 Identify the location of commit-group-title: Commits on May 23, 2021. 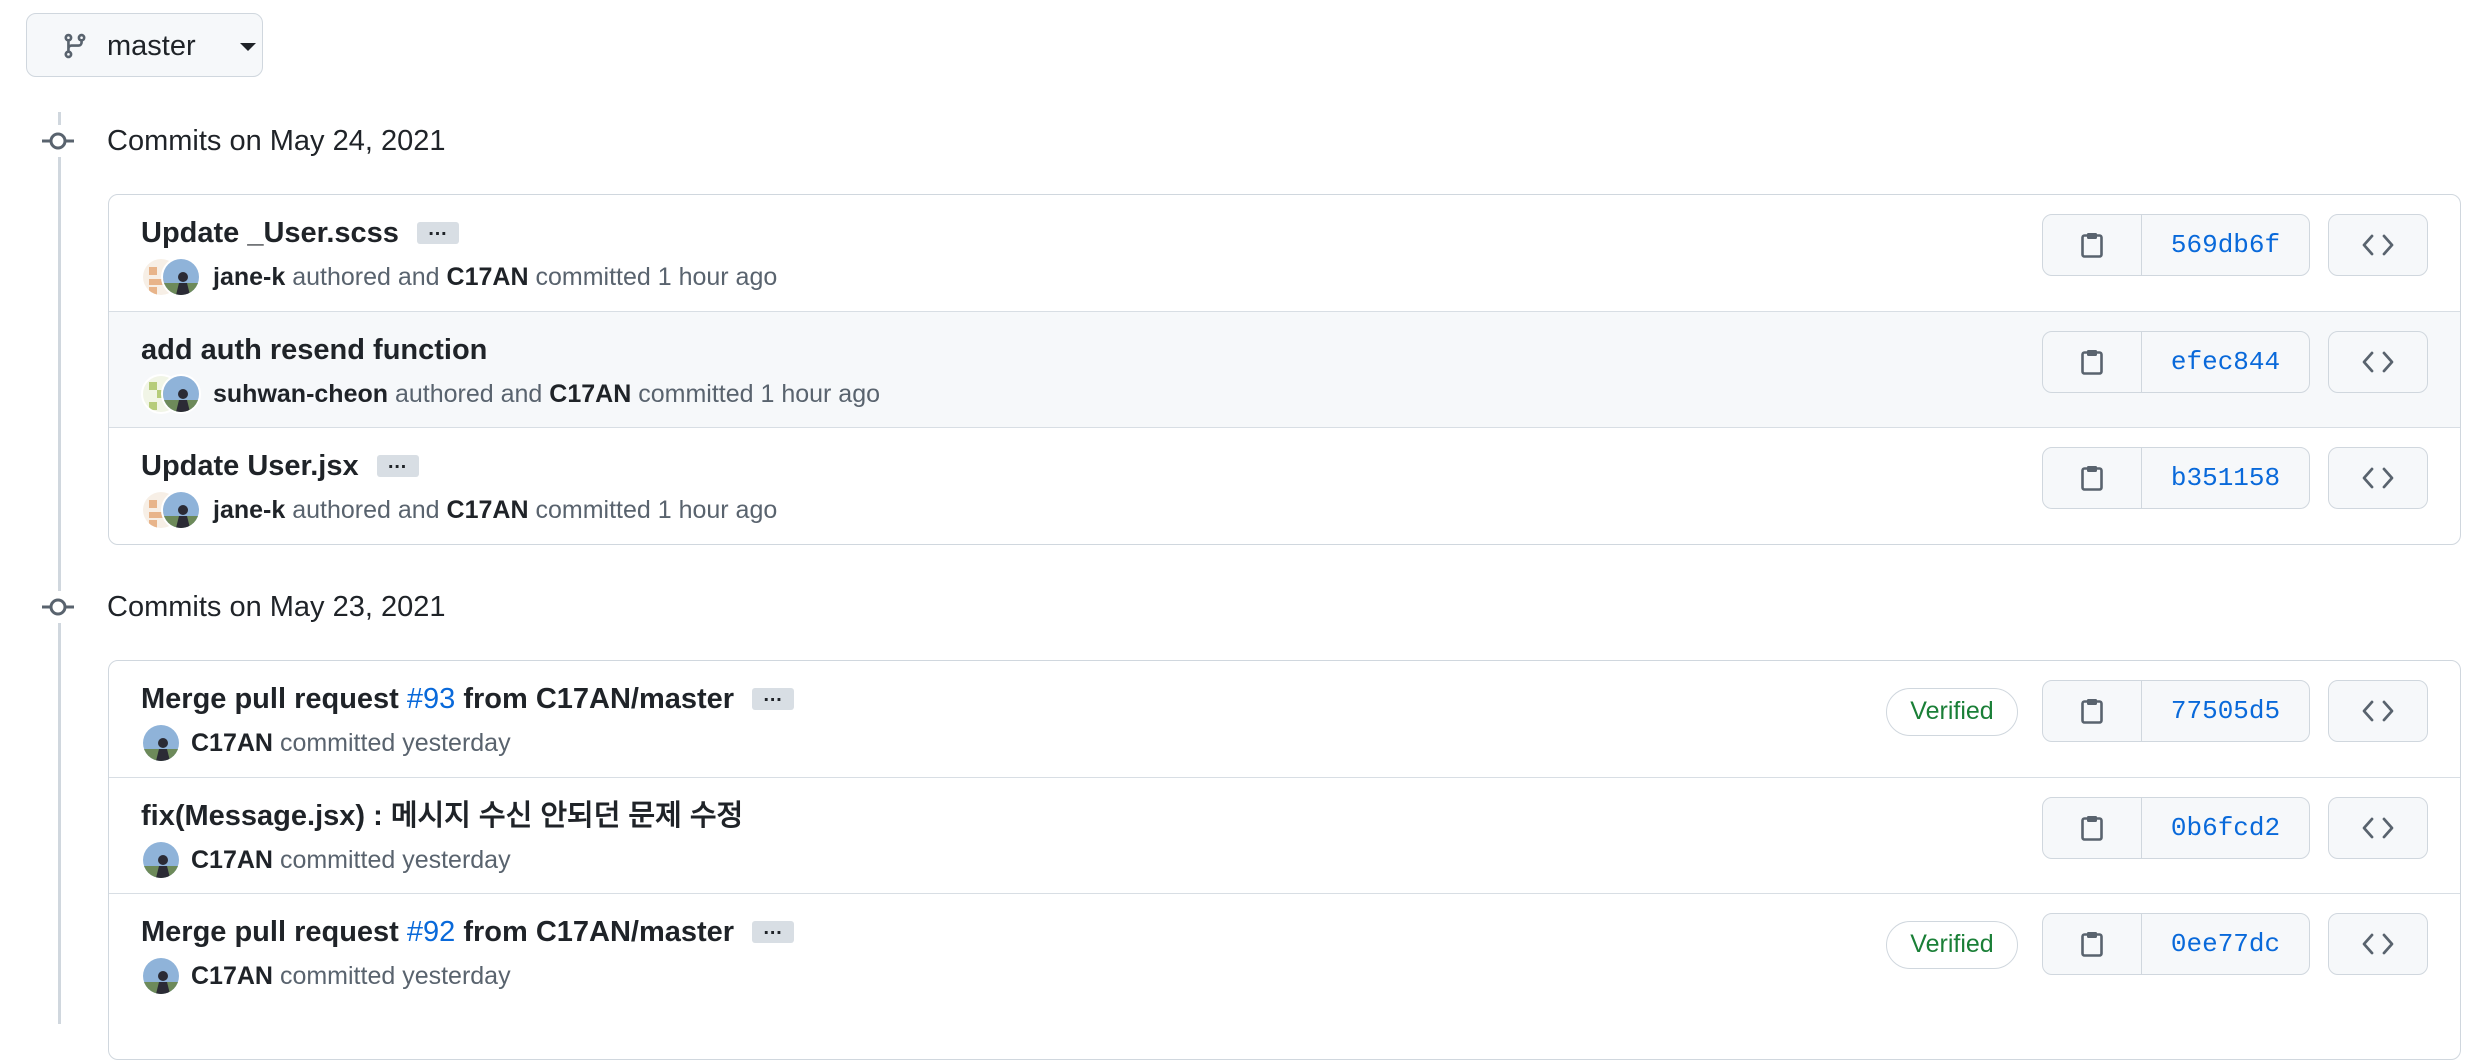
(276, 607).